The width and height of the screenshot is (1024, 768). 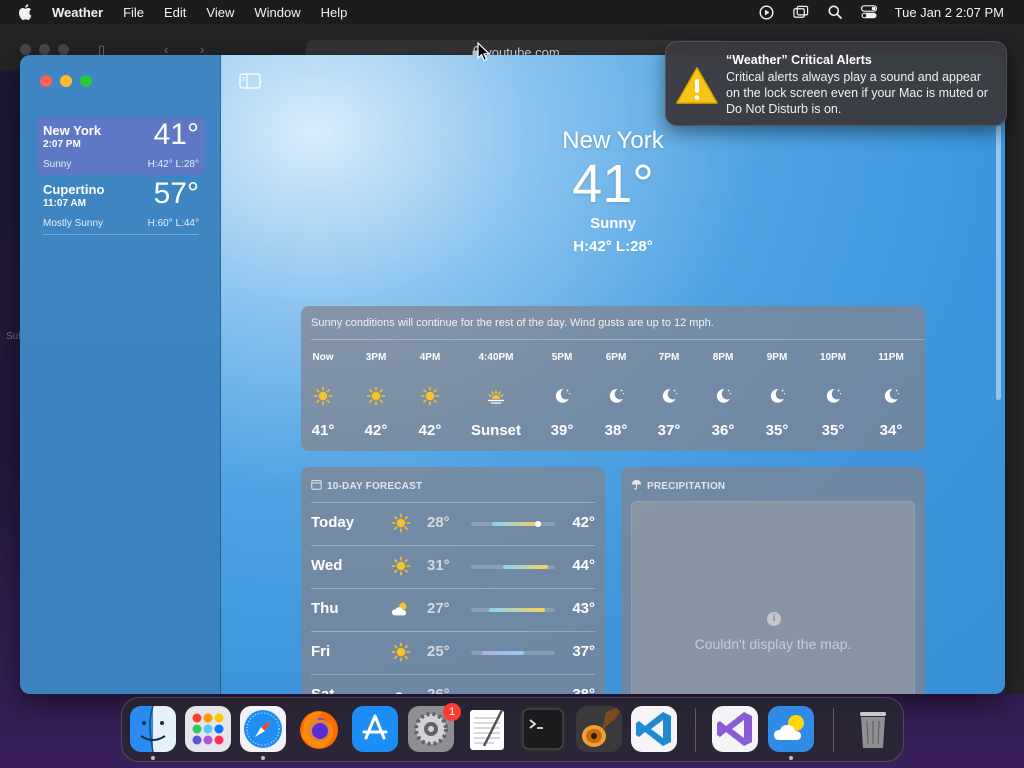 I want to click on hourly-item: 5PM 39°, so click(x=562, y=398).